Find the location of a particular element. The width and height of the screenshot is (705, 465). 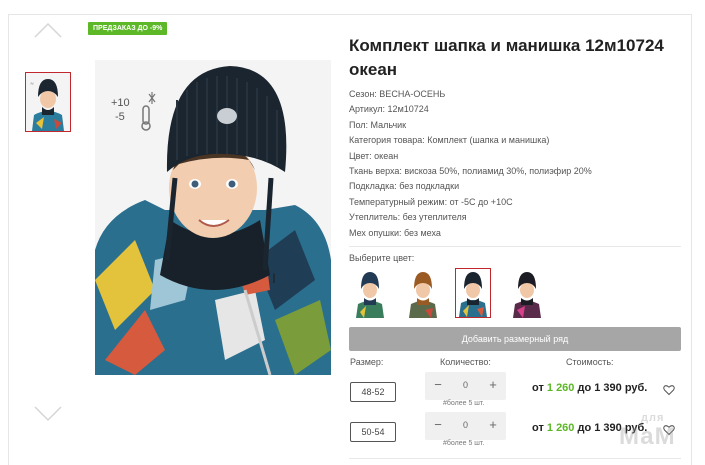

spec-color: Цвет: океан is located at coordinates (374, 155).